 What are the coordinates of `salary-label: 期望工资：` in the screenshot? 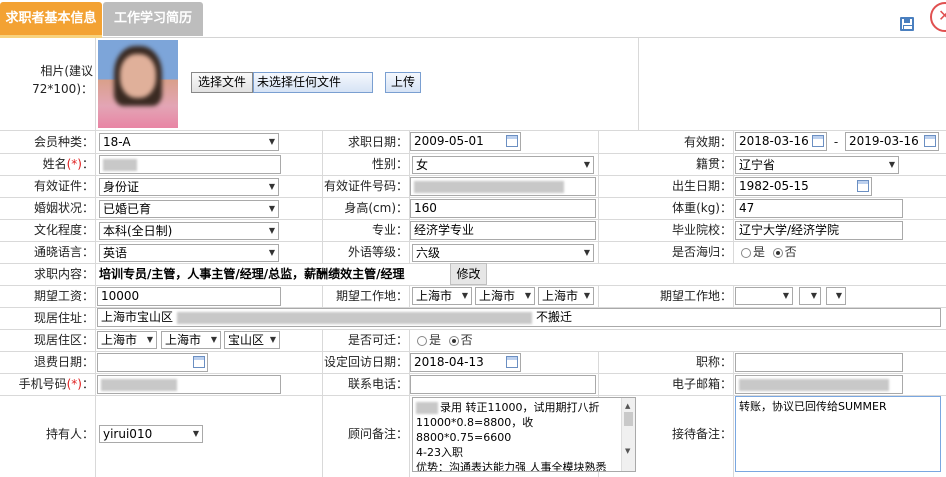 It's located at (63, 296).